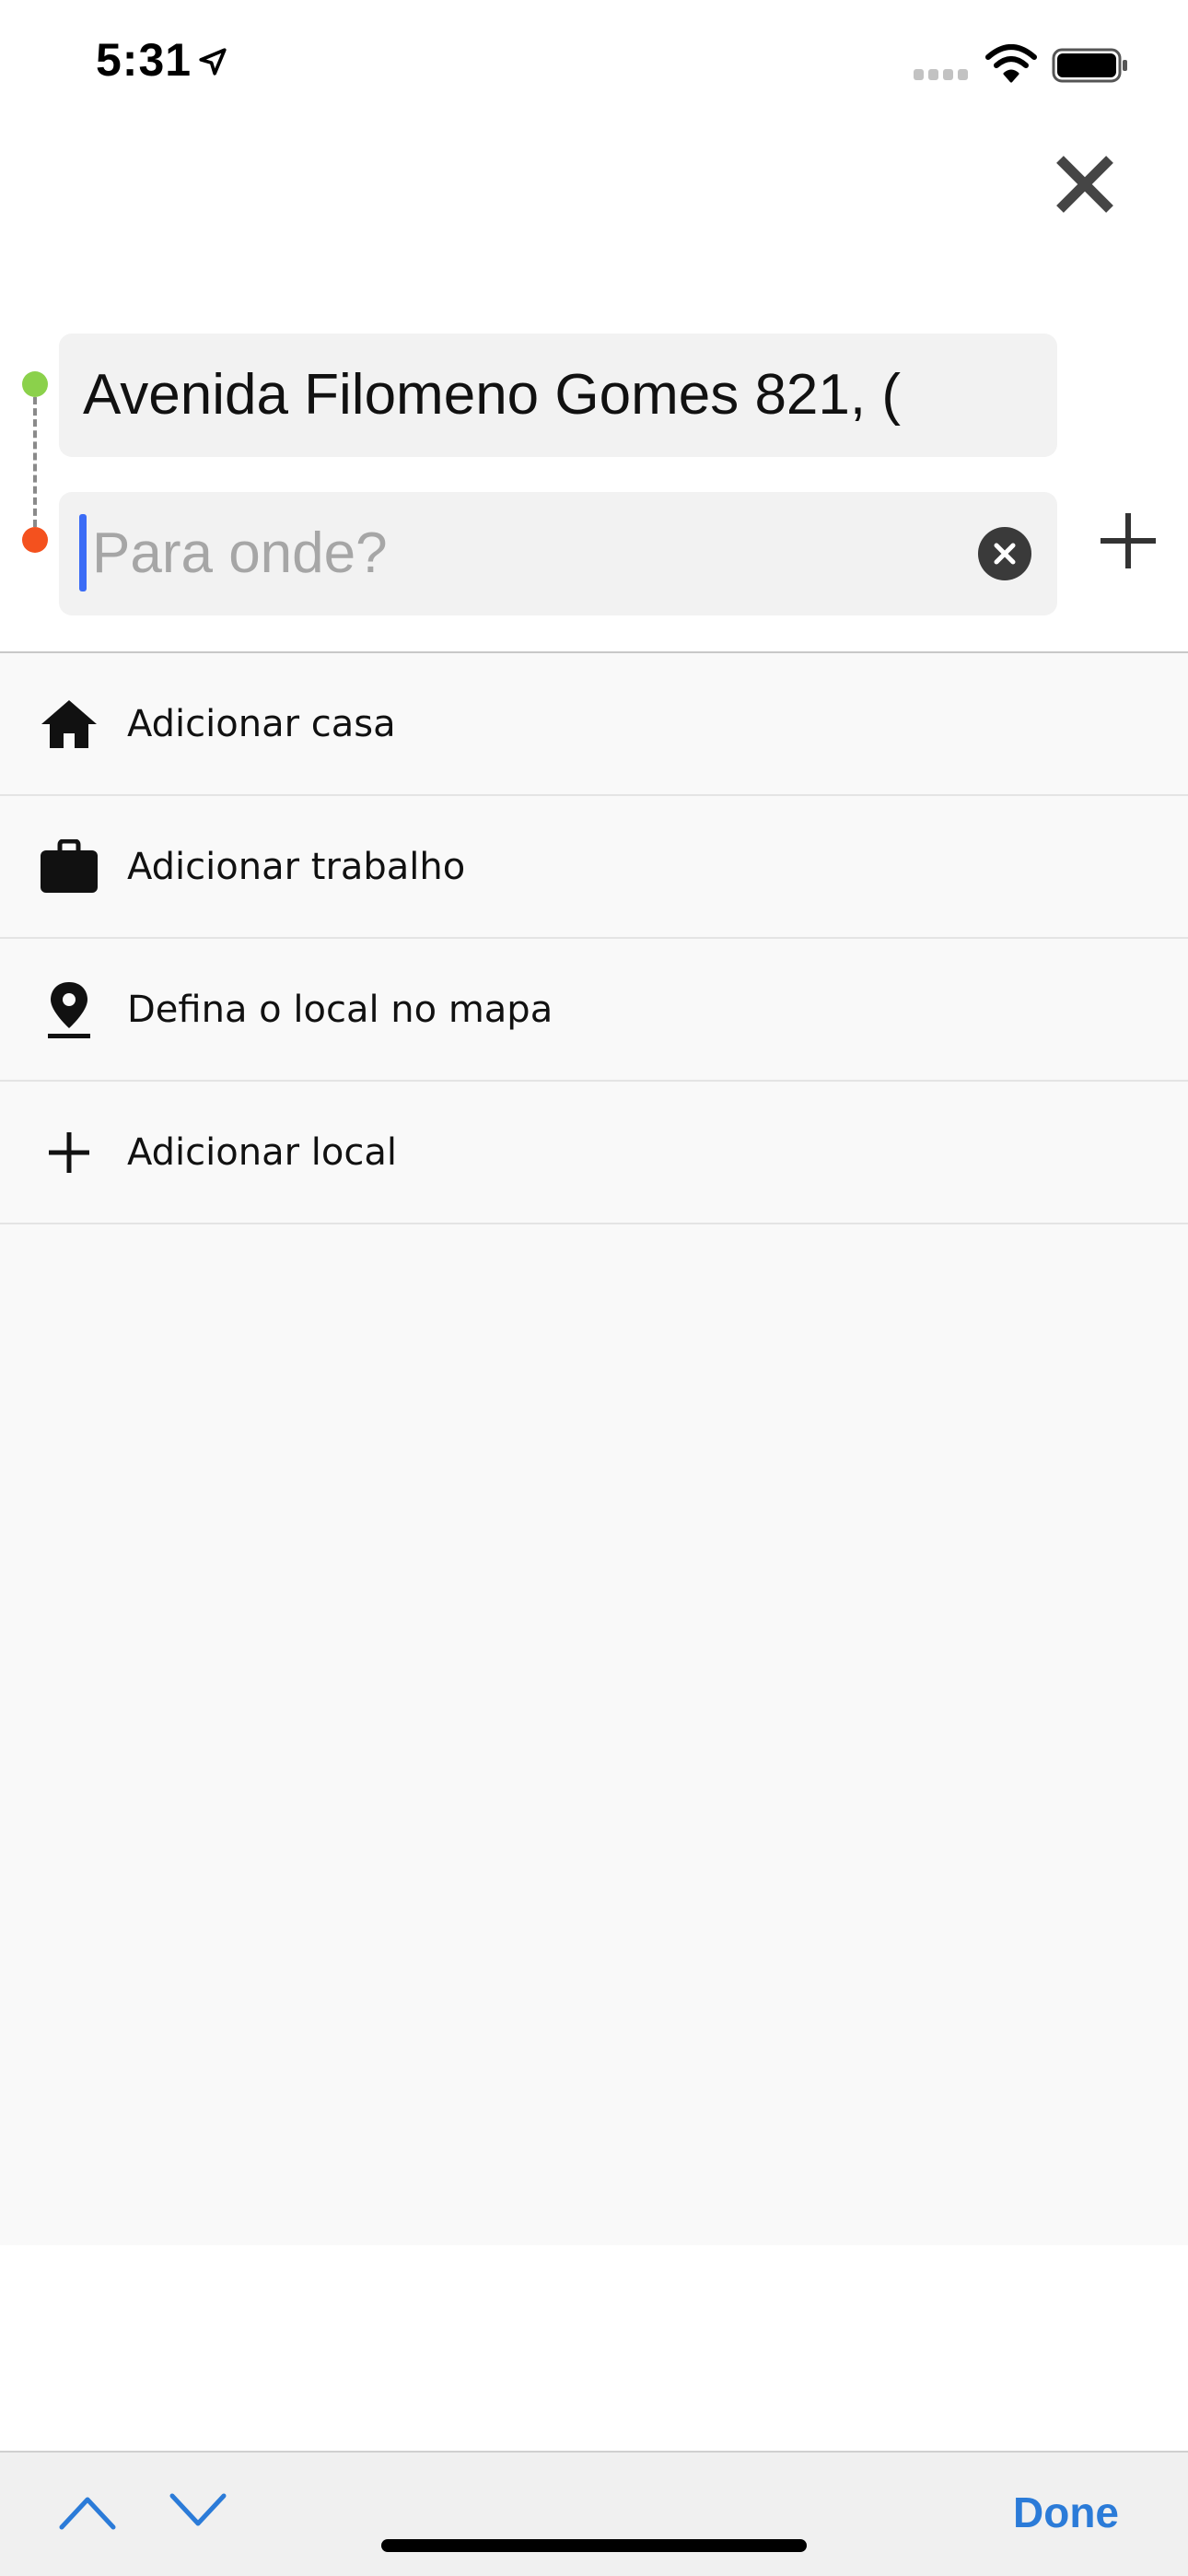 The image size is (1188, 2576). Describe the element at coordinates (69, 867) in the screenshot. I see `briefcase-icon` at that location.